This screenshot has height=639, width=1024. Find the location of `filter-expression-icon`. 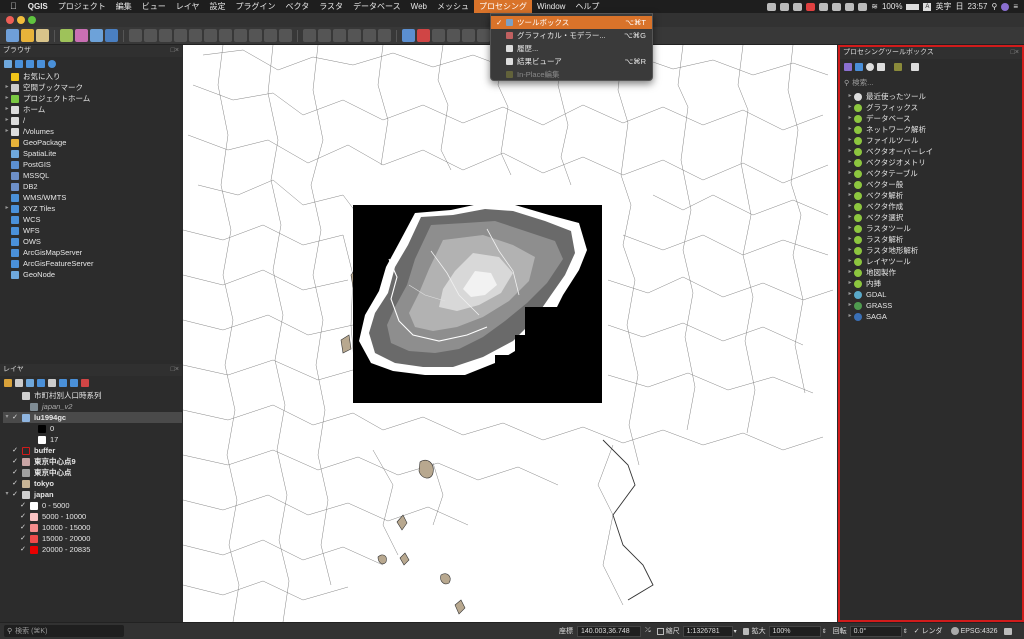

filter-expression-icon is located at coordinates (52, 383).